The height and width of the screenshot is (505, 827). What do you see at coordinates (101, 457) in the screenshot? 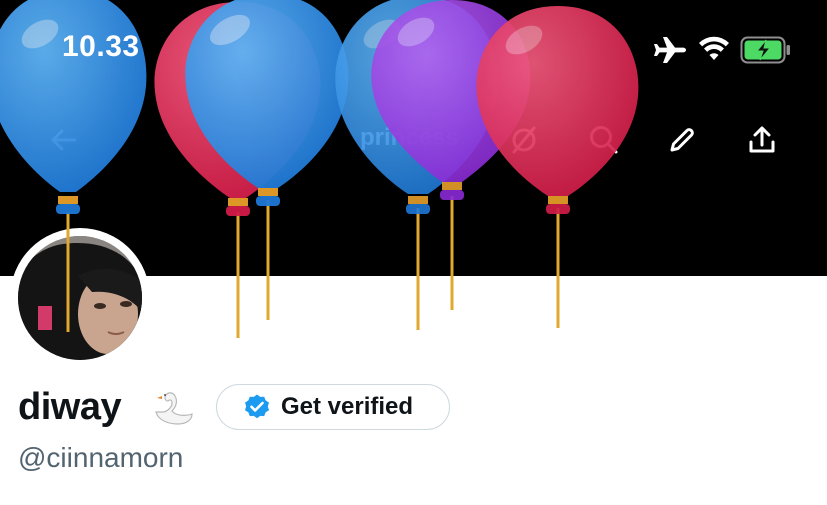
I see `user-handle: @ciinnamorn` at bounding box center [101, 457].